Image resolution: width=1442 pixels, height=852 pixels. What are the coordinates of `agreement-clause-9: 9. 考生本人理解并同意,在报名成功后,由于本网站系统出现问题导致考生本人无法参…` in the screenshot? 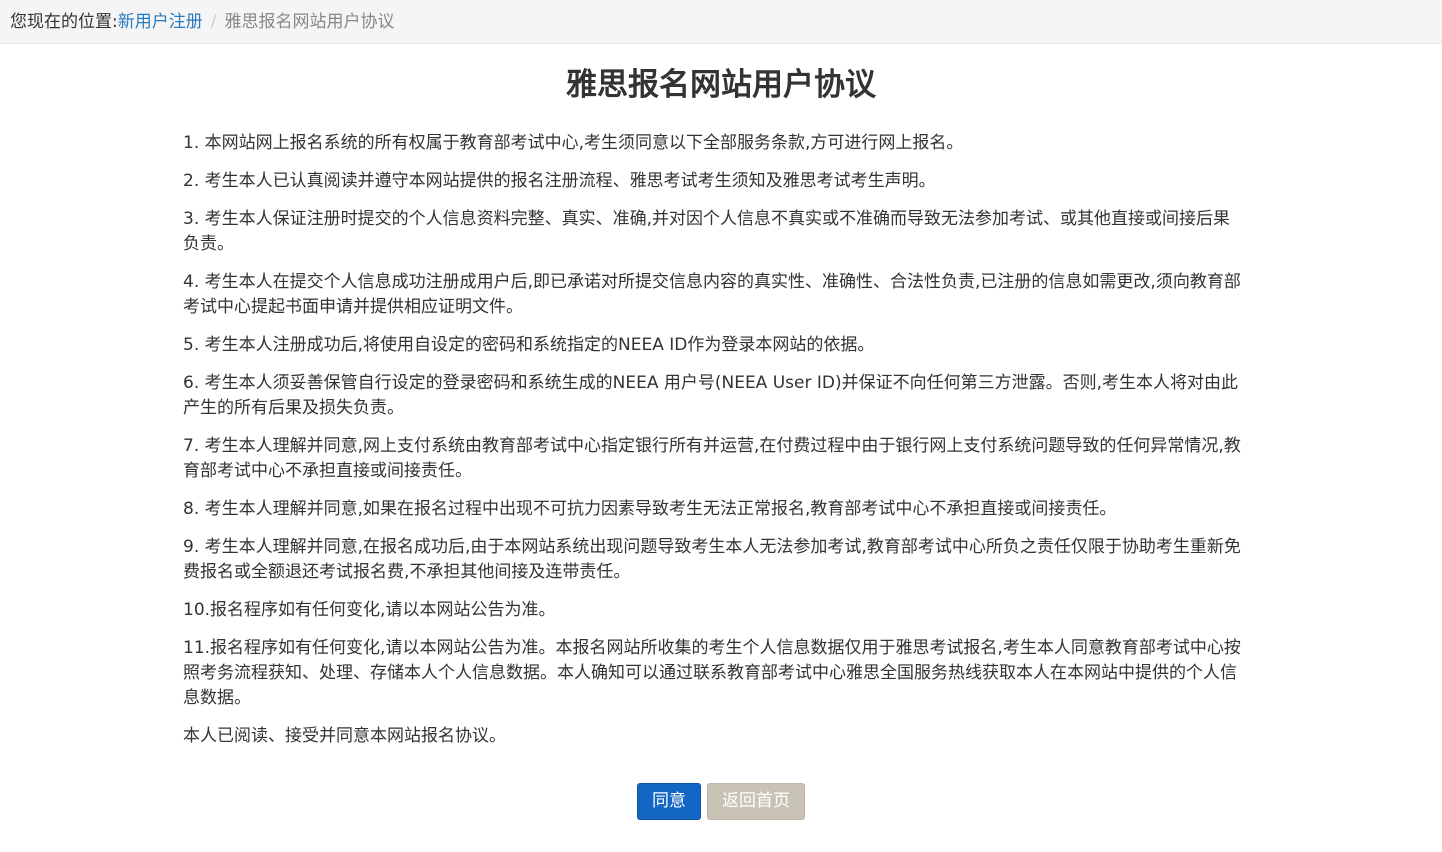 It's located at (712, 559).